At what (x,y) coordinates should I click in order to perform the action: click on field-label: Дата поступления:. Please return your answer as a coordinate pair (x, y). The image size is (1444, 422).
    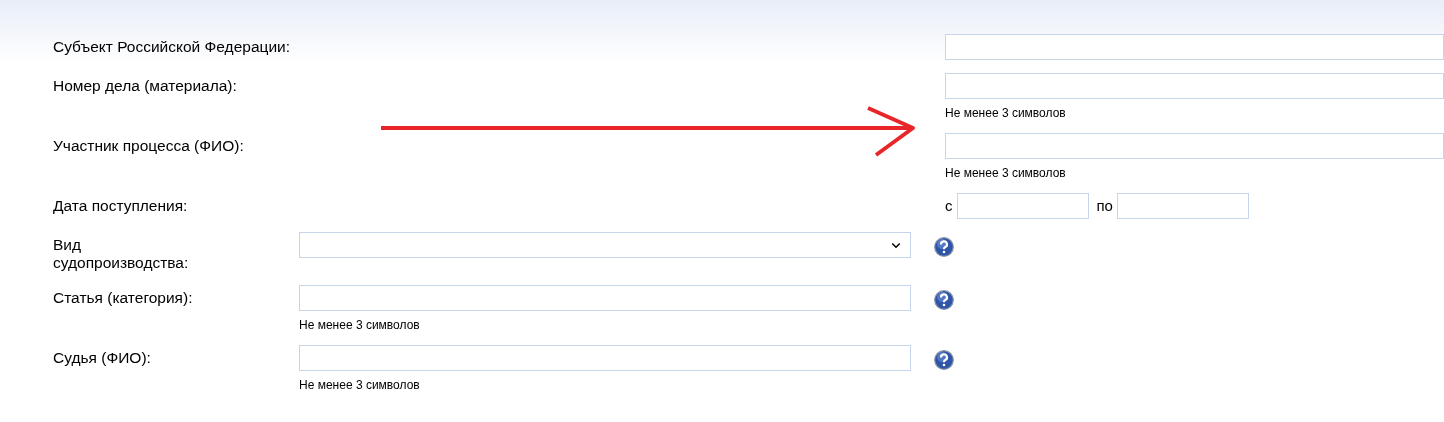
    Looking at the image, I should click on (121, 205).